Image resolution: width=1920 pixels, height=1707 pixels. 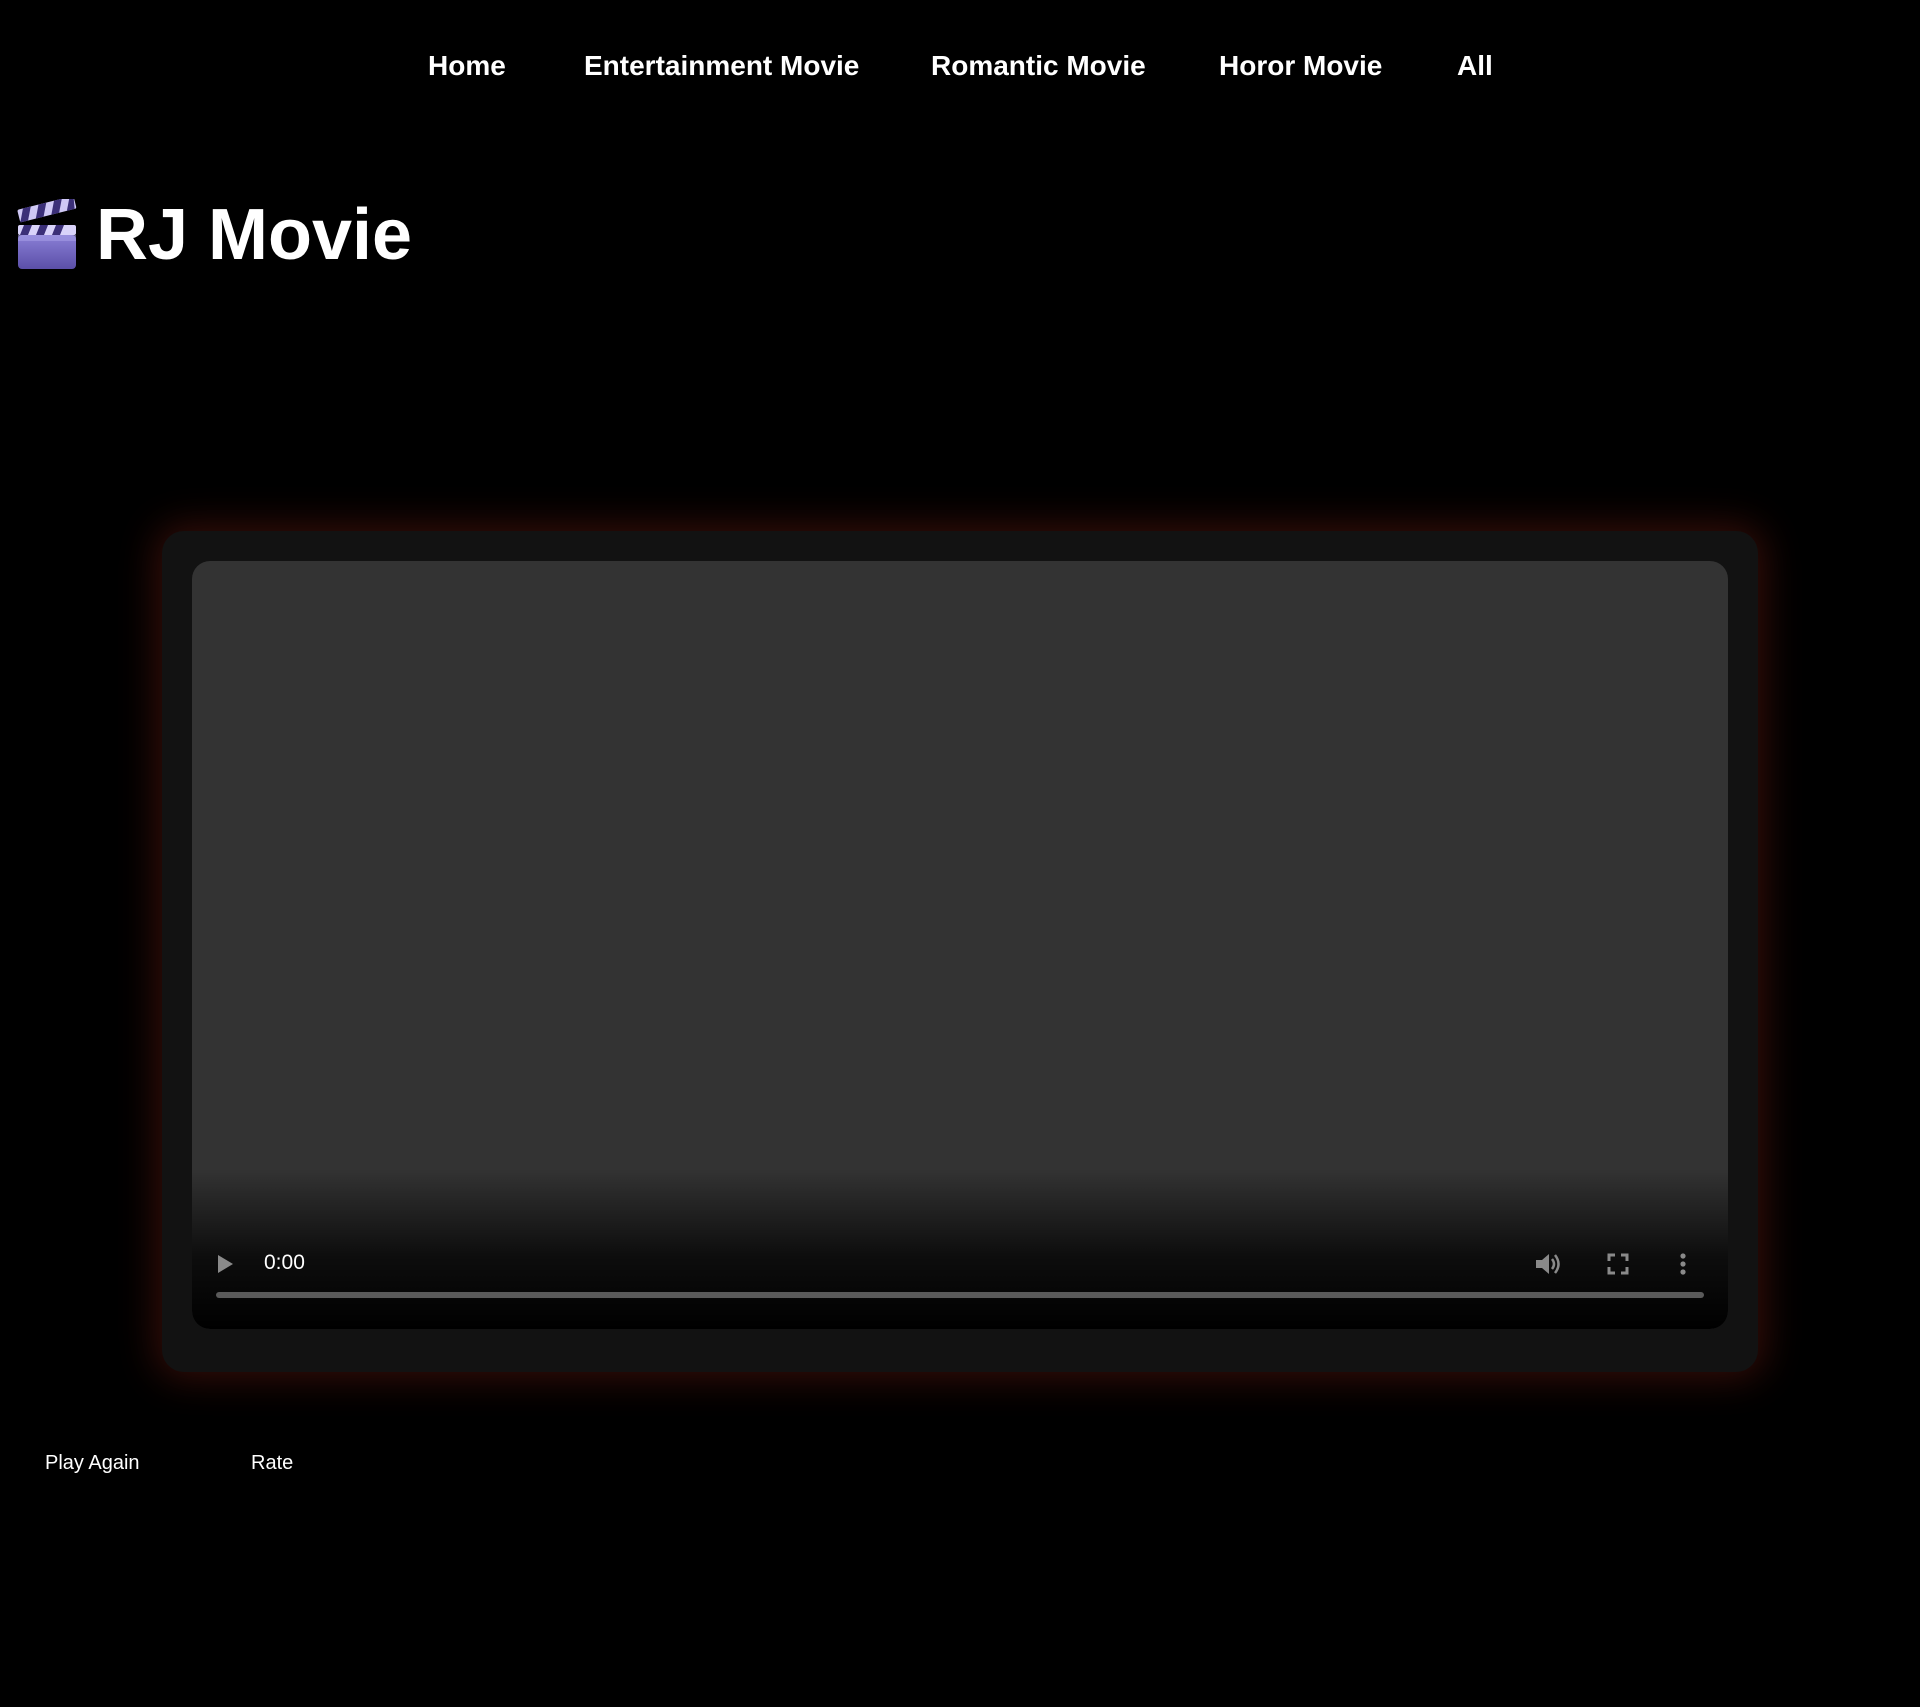 I want to click on more-options-icon, so click(x=1683, y=1264).